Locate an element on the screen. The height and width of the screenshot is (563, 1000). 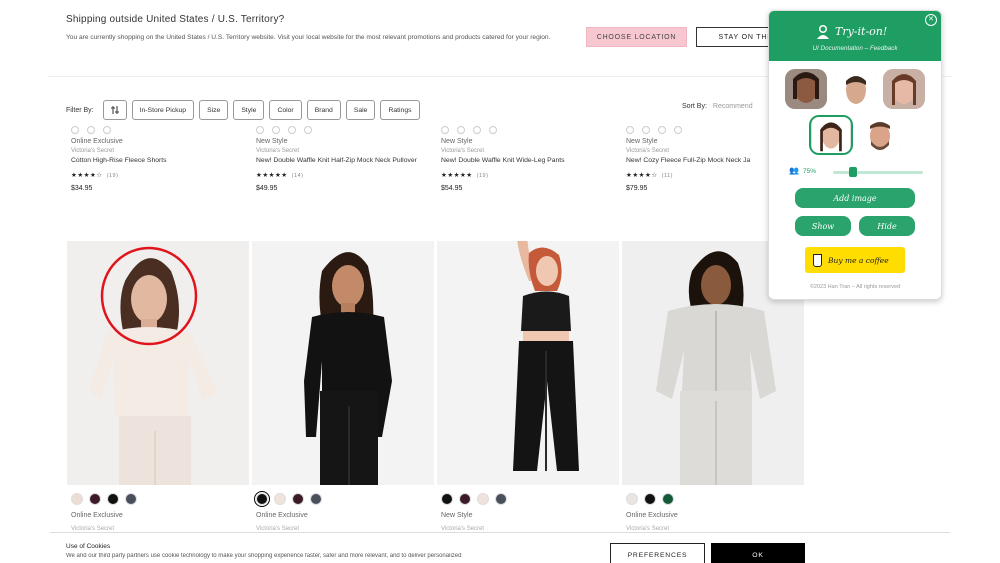
filter-settings-button is located at coordinates (114, 110).